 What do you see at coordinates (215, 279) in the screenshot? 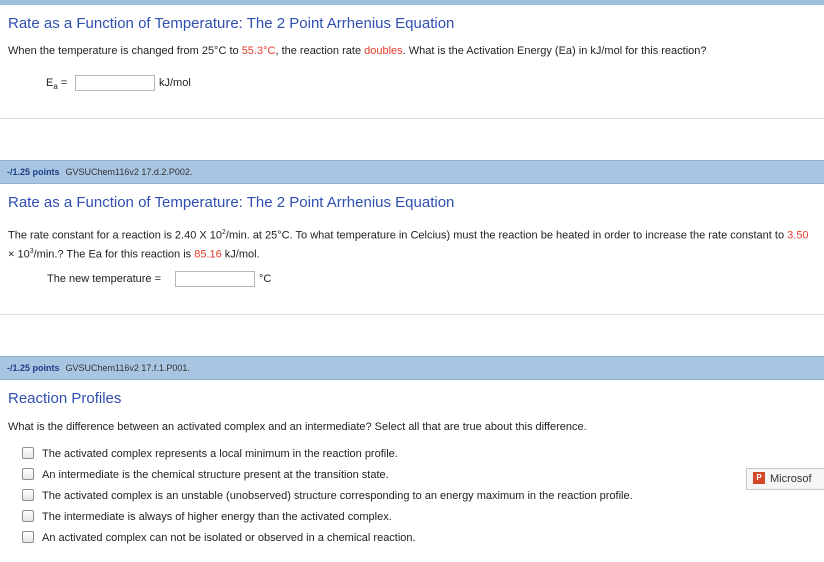
I see `q2-temp-input` at bounding box center [215, 279].